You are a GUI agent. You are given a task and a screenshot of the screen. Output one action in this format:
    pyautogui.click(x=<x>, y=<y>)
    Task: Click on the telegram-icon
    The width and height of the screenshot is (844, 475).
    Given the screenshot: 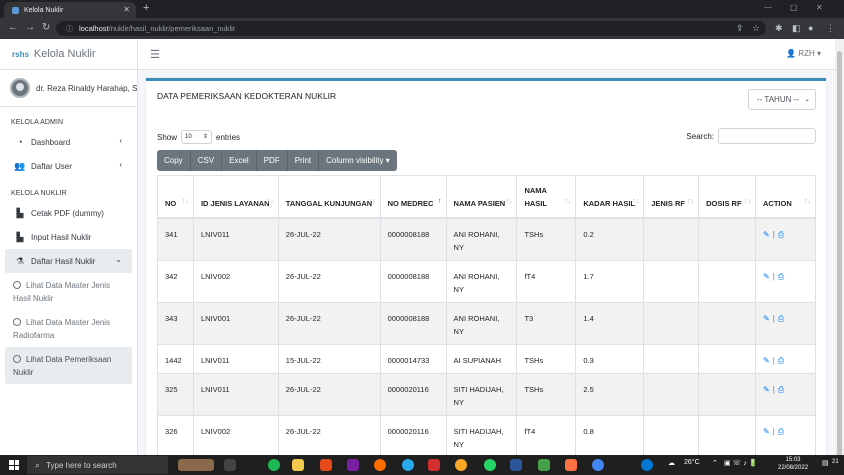 What is the action you would take?
    pyautogui.click(x=408, y=465)
    